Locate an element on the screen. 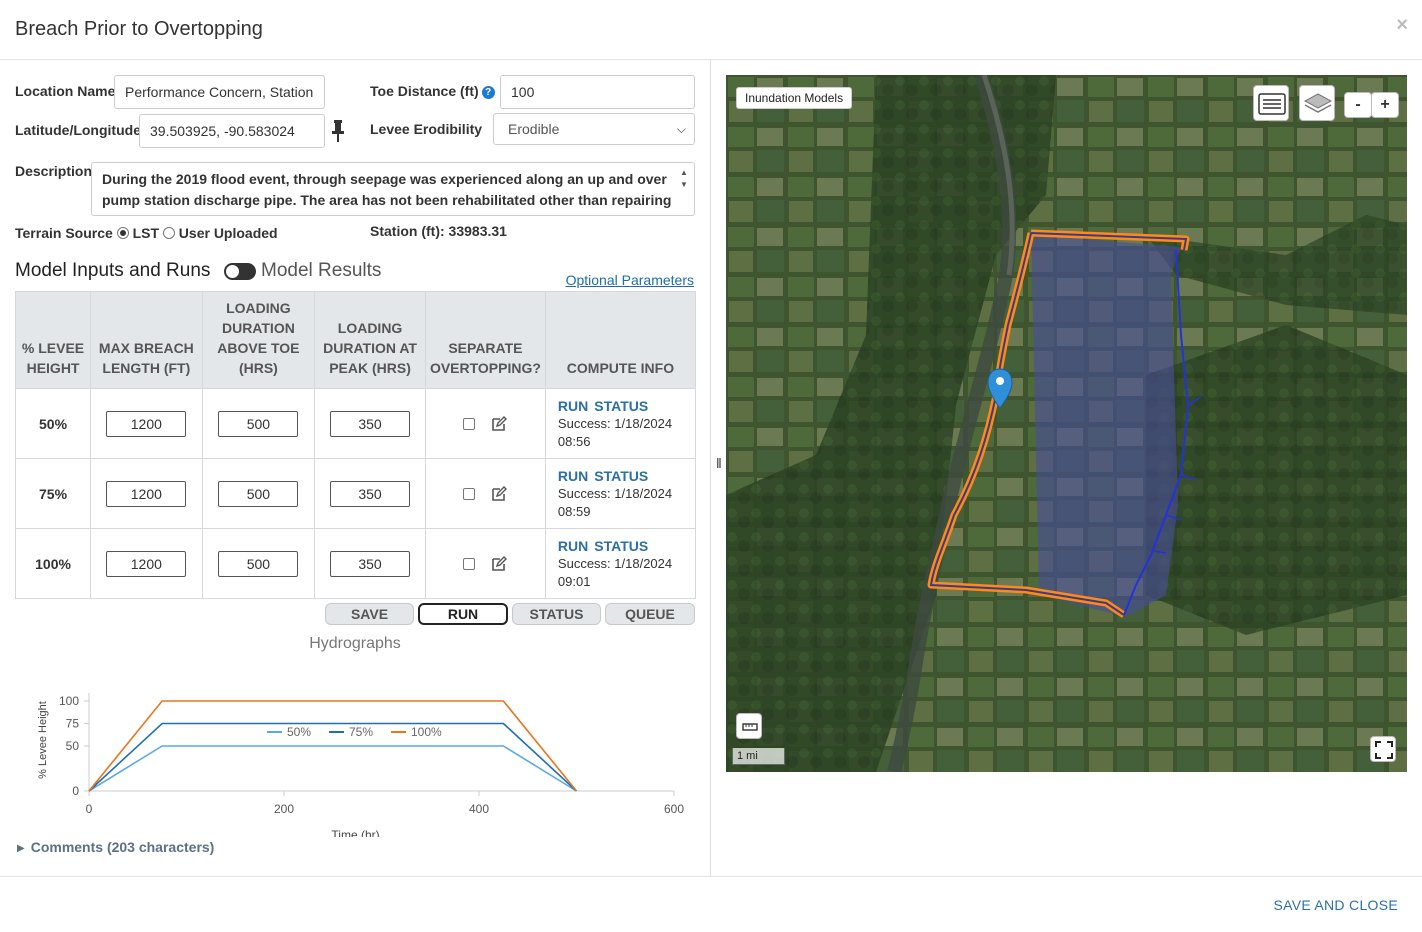  header-duration-toe: LOADING DURATION ABOVE TOE (HRS) is located at coordinates (258, 340).